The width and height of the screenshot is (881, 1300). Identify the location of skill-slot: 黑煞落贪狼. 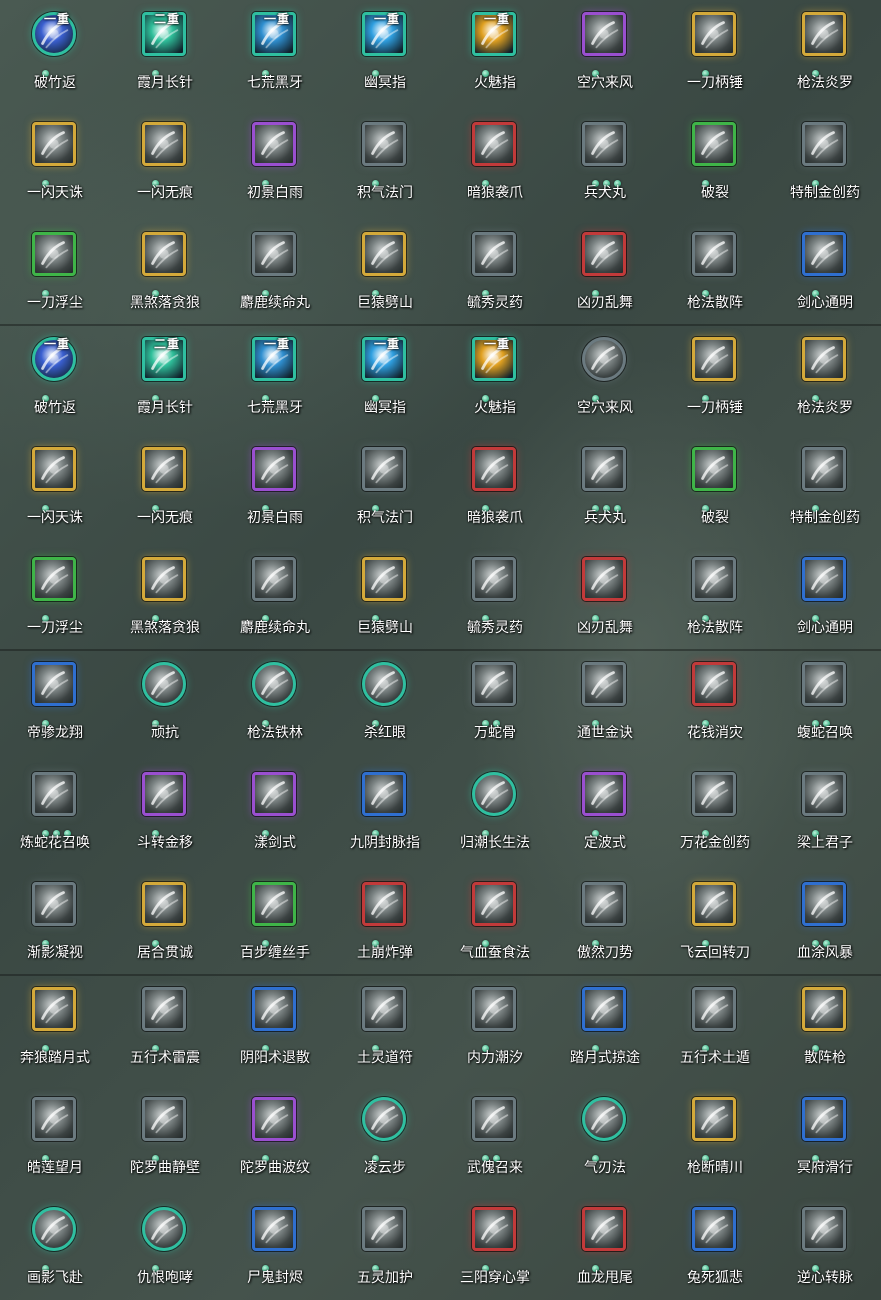
(165, 597).